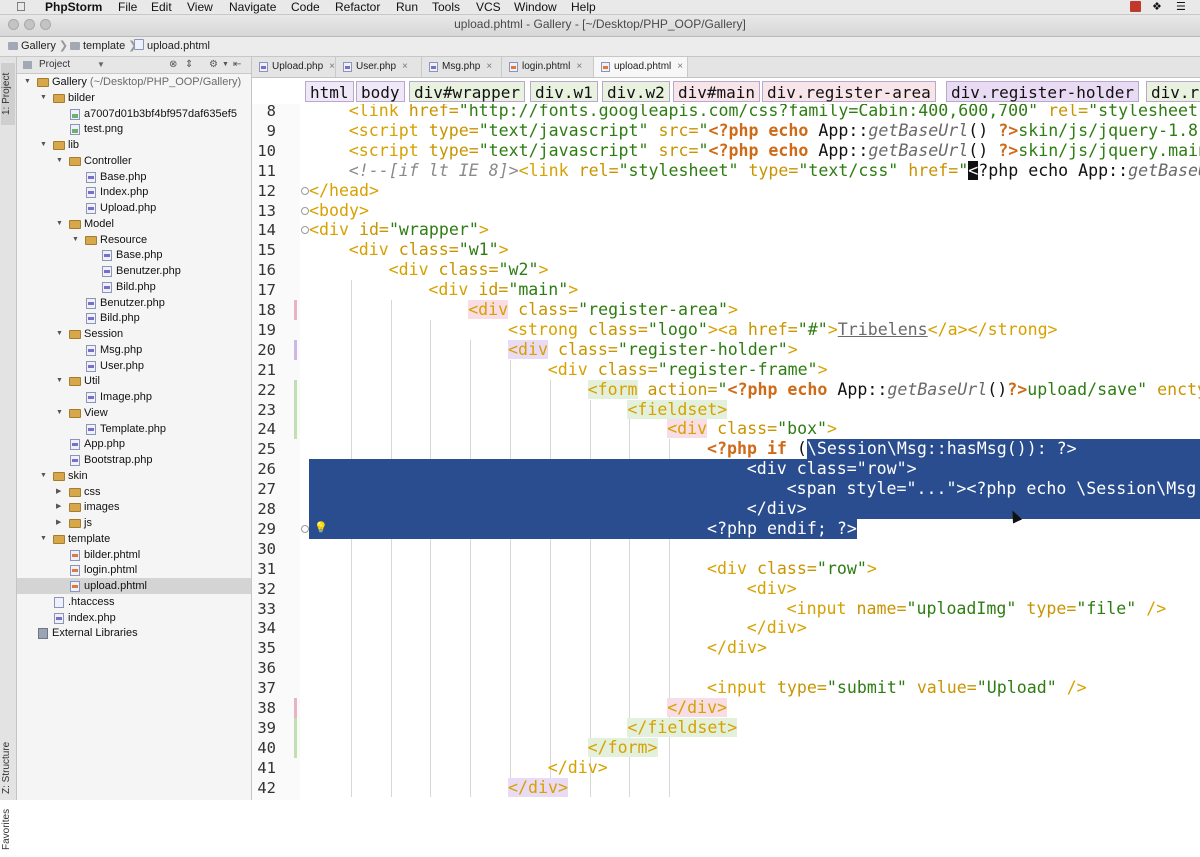  I want to click on menu-view: View, so click(200, 7).